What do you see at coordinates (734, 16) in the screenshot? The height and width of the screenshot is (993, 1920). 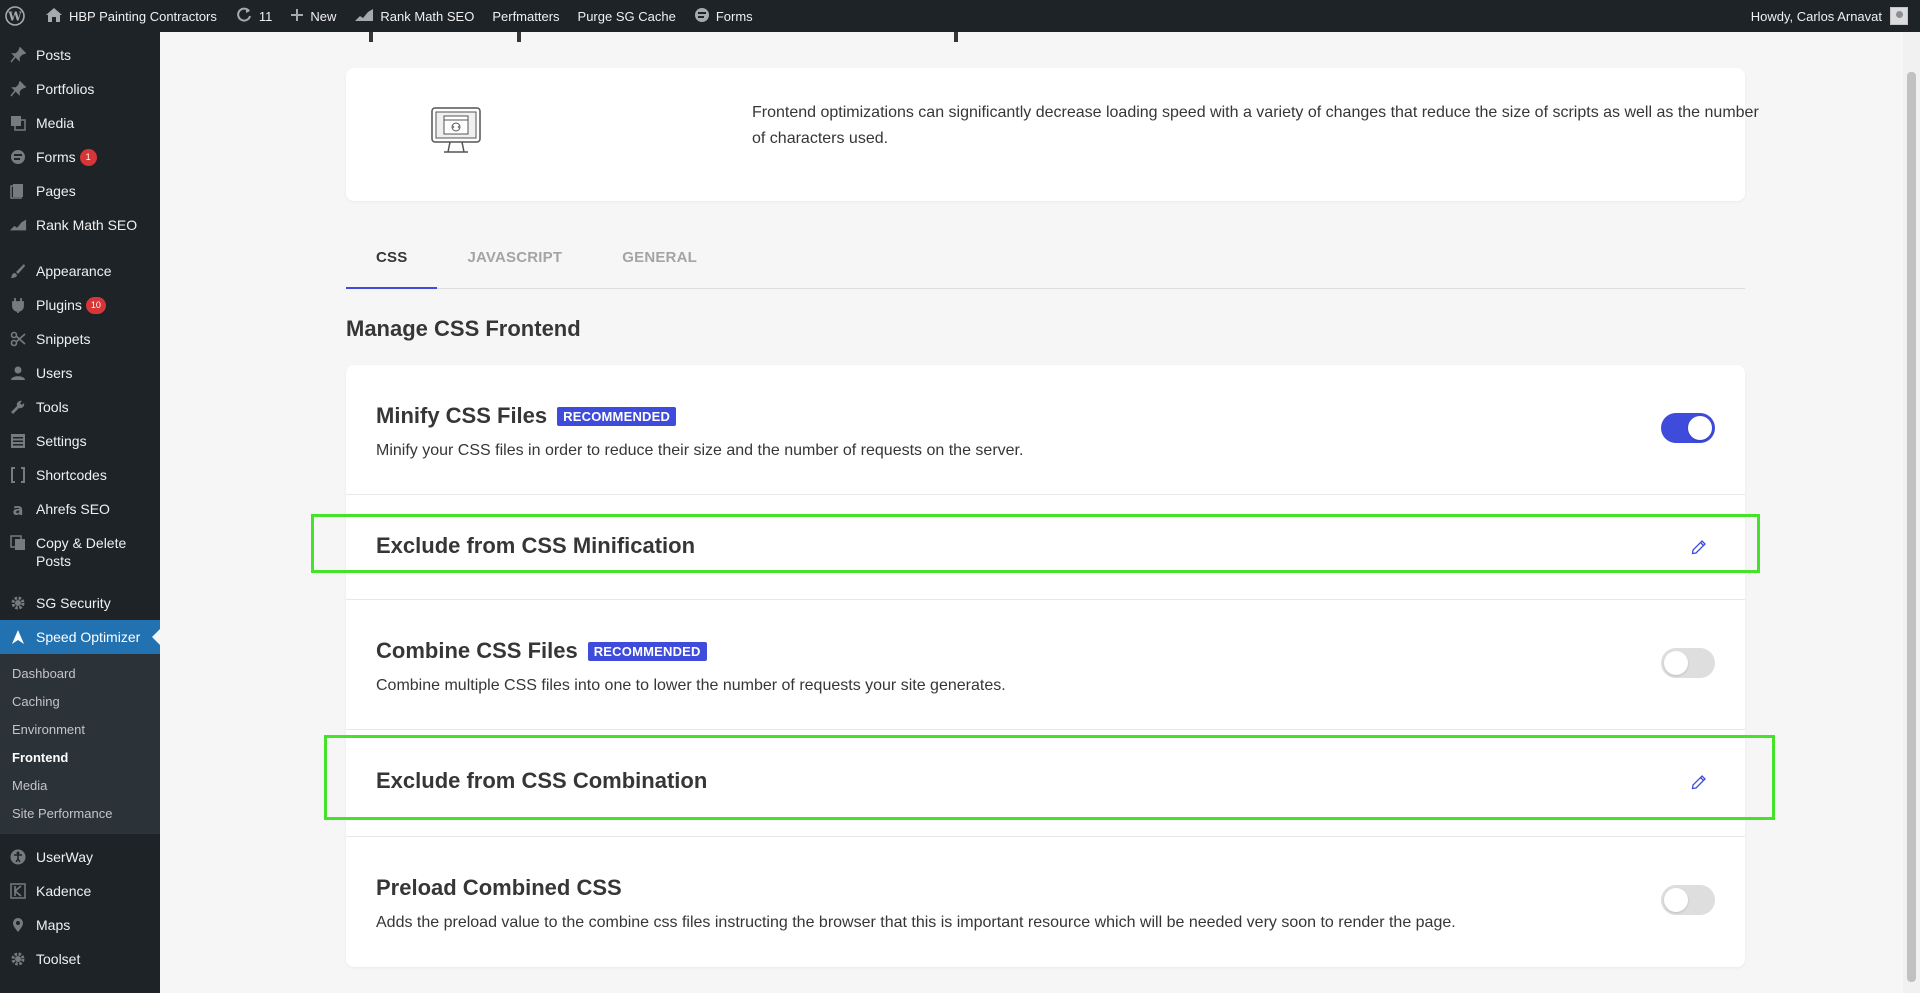 I see `forms-label: Forms` at bounding box center [734, 16].